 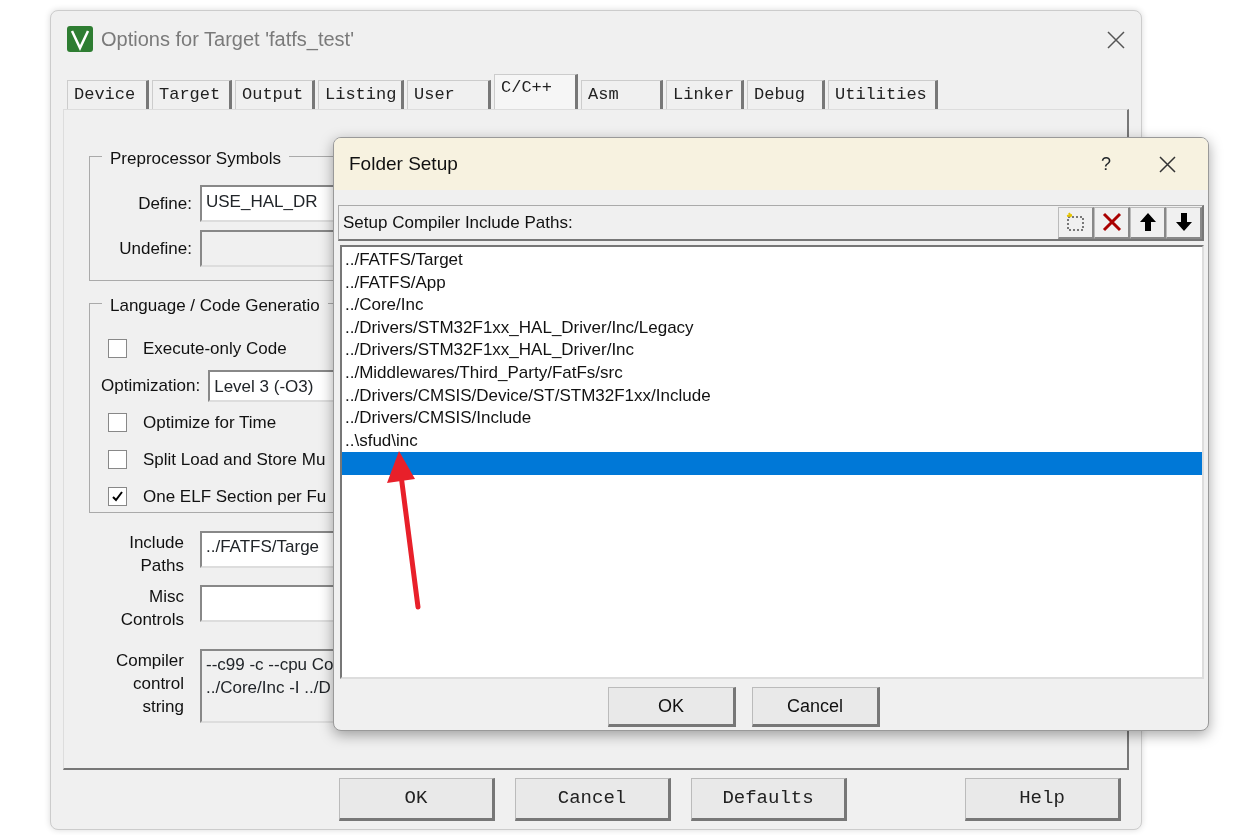 I want to click on field-label: Include Paths, so click(x=156, y=554).